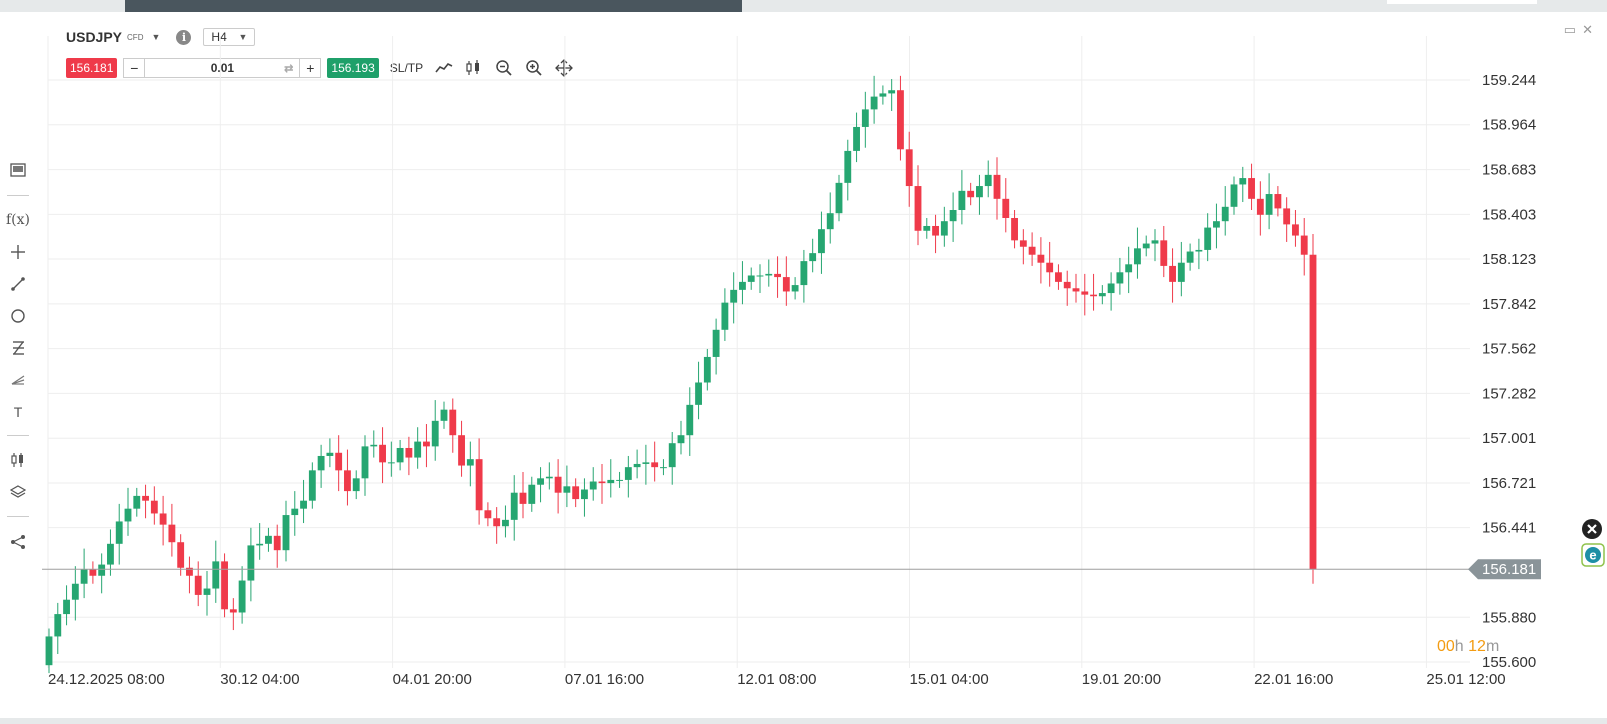  What do you see at coordinates (1293, 679) in the screenshot?
I see `time-axis-label: 22.01 16:00` at bounding box center [1293, 679].